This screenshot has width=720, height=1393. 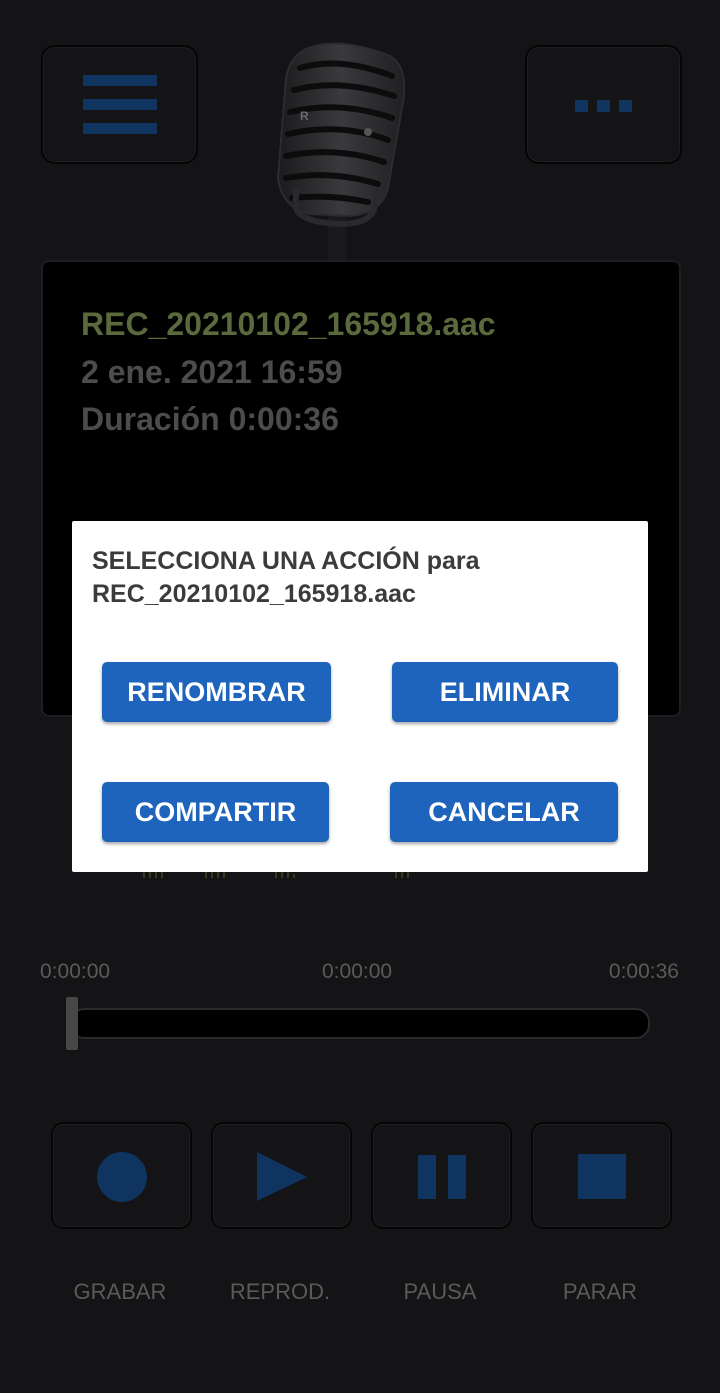 I want to click on more-options-button, so click(x=603, y=104).